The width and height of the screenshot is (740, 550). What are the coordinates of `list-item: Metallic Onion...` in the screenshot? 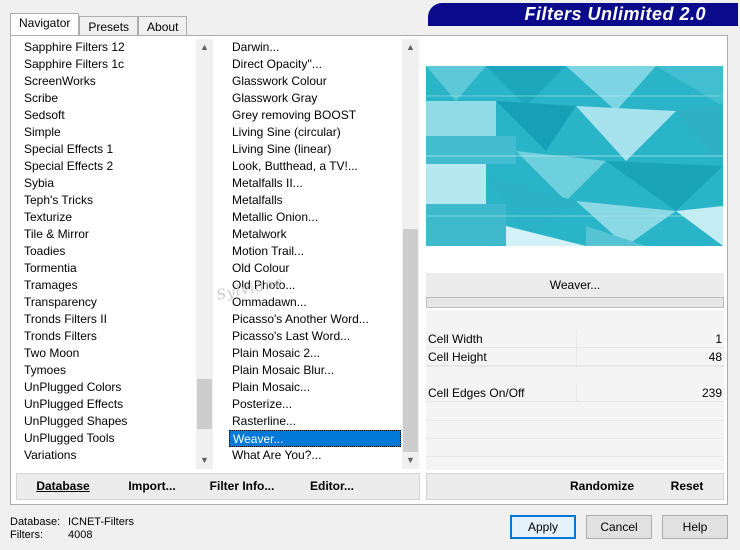 It's located at (315, 217).